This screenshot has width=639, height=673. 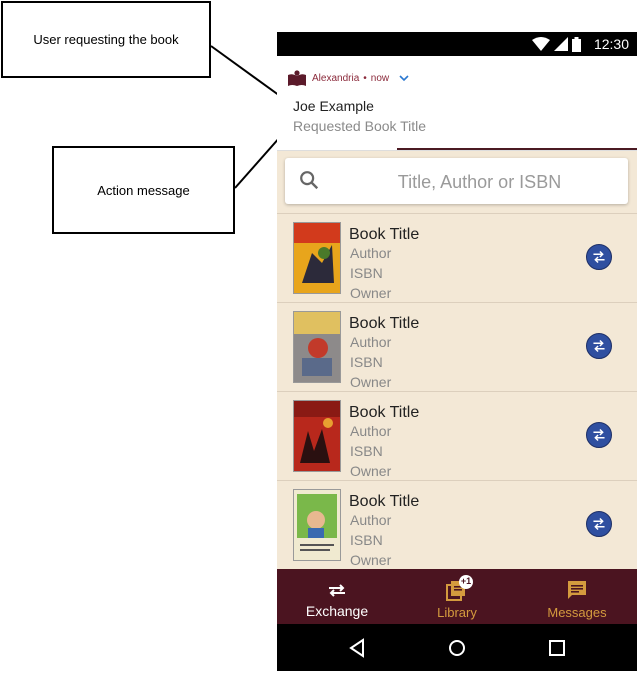 What do you see at coordinates (309, 180) in the screenshot?
I see `search-icon` at bounding box center [309, 180].